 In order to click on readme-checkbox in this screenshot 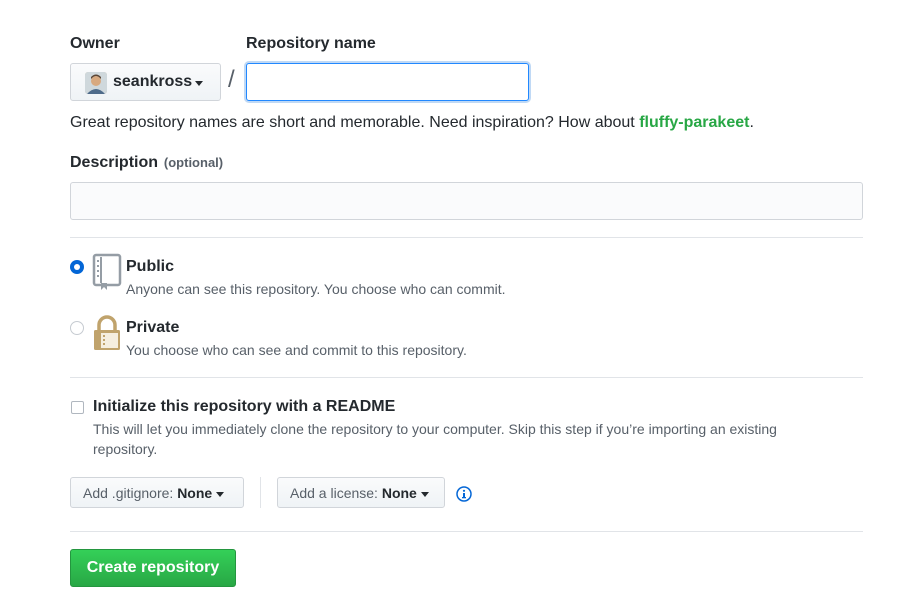, I will do `click(77, 407)`.